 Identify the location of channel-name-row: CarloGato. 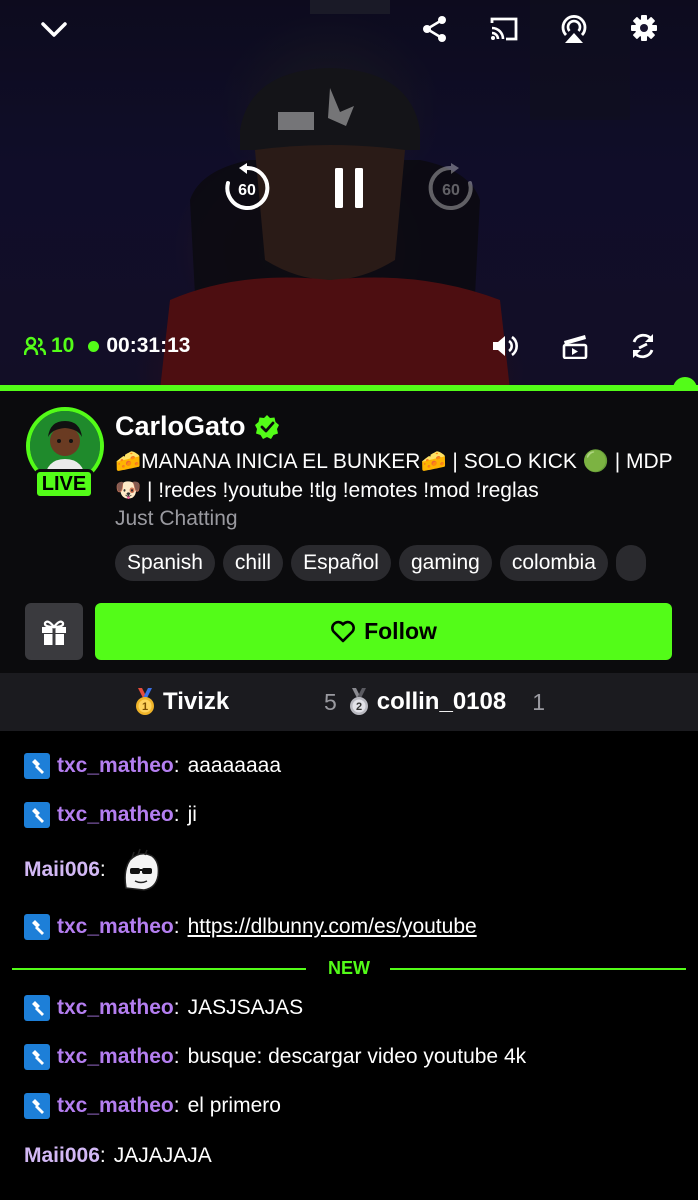
(197, 426).